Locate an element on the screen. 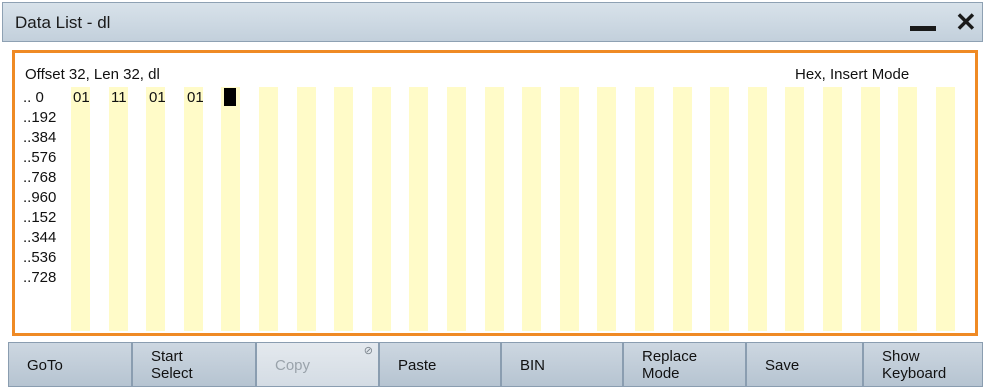 This screenshot has height=387, width=987. row-offset-label: ..576 is located at coordinates (40, 157).